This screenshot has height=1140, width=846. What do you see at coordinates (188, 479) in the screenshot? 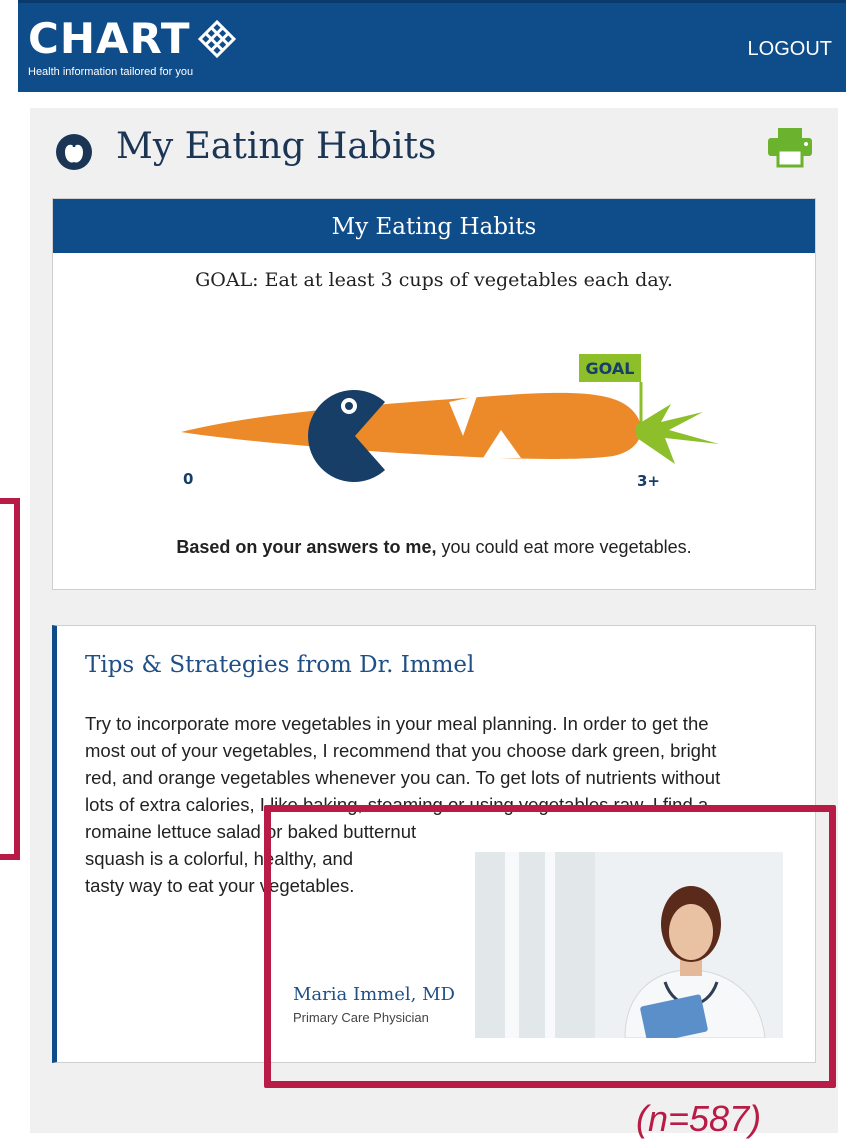
I see `scale-min-label: 0` at bounding box center [188, 479].